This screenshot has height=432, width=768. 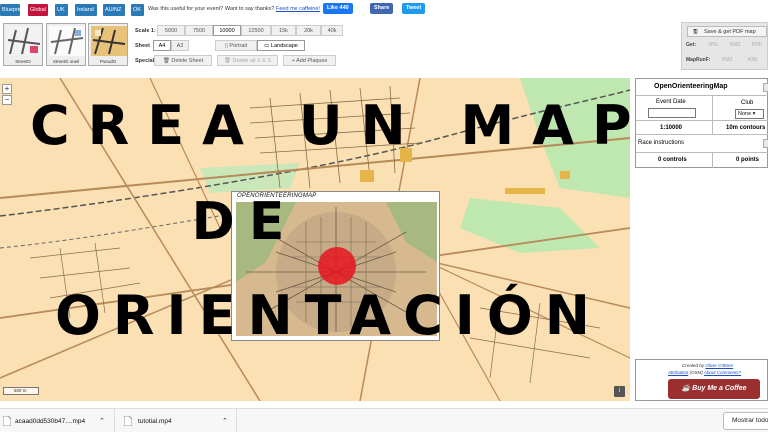 What do you see at coordinates (283, 30) in the screenshot?
I see `scale-option-15k: 15k` at bounding box center [283, 30].